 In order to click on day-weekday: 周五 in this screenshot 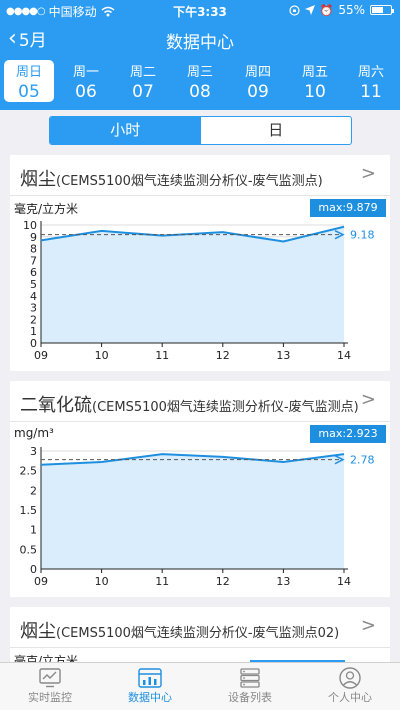, I will do `click(314, 72)`.